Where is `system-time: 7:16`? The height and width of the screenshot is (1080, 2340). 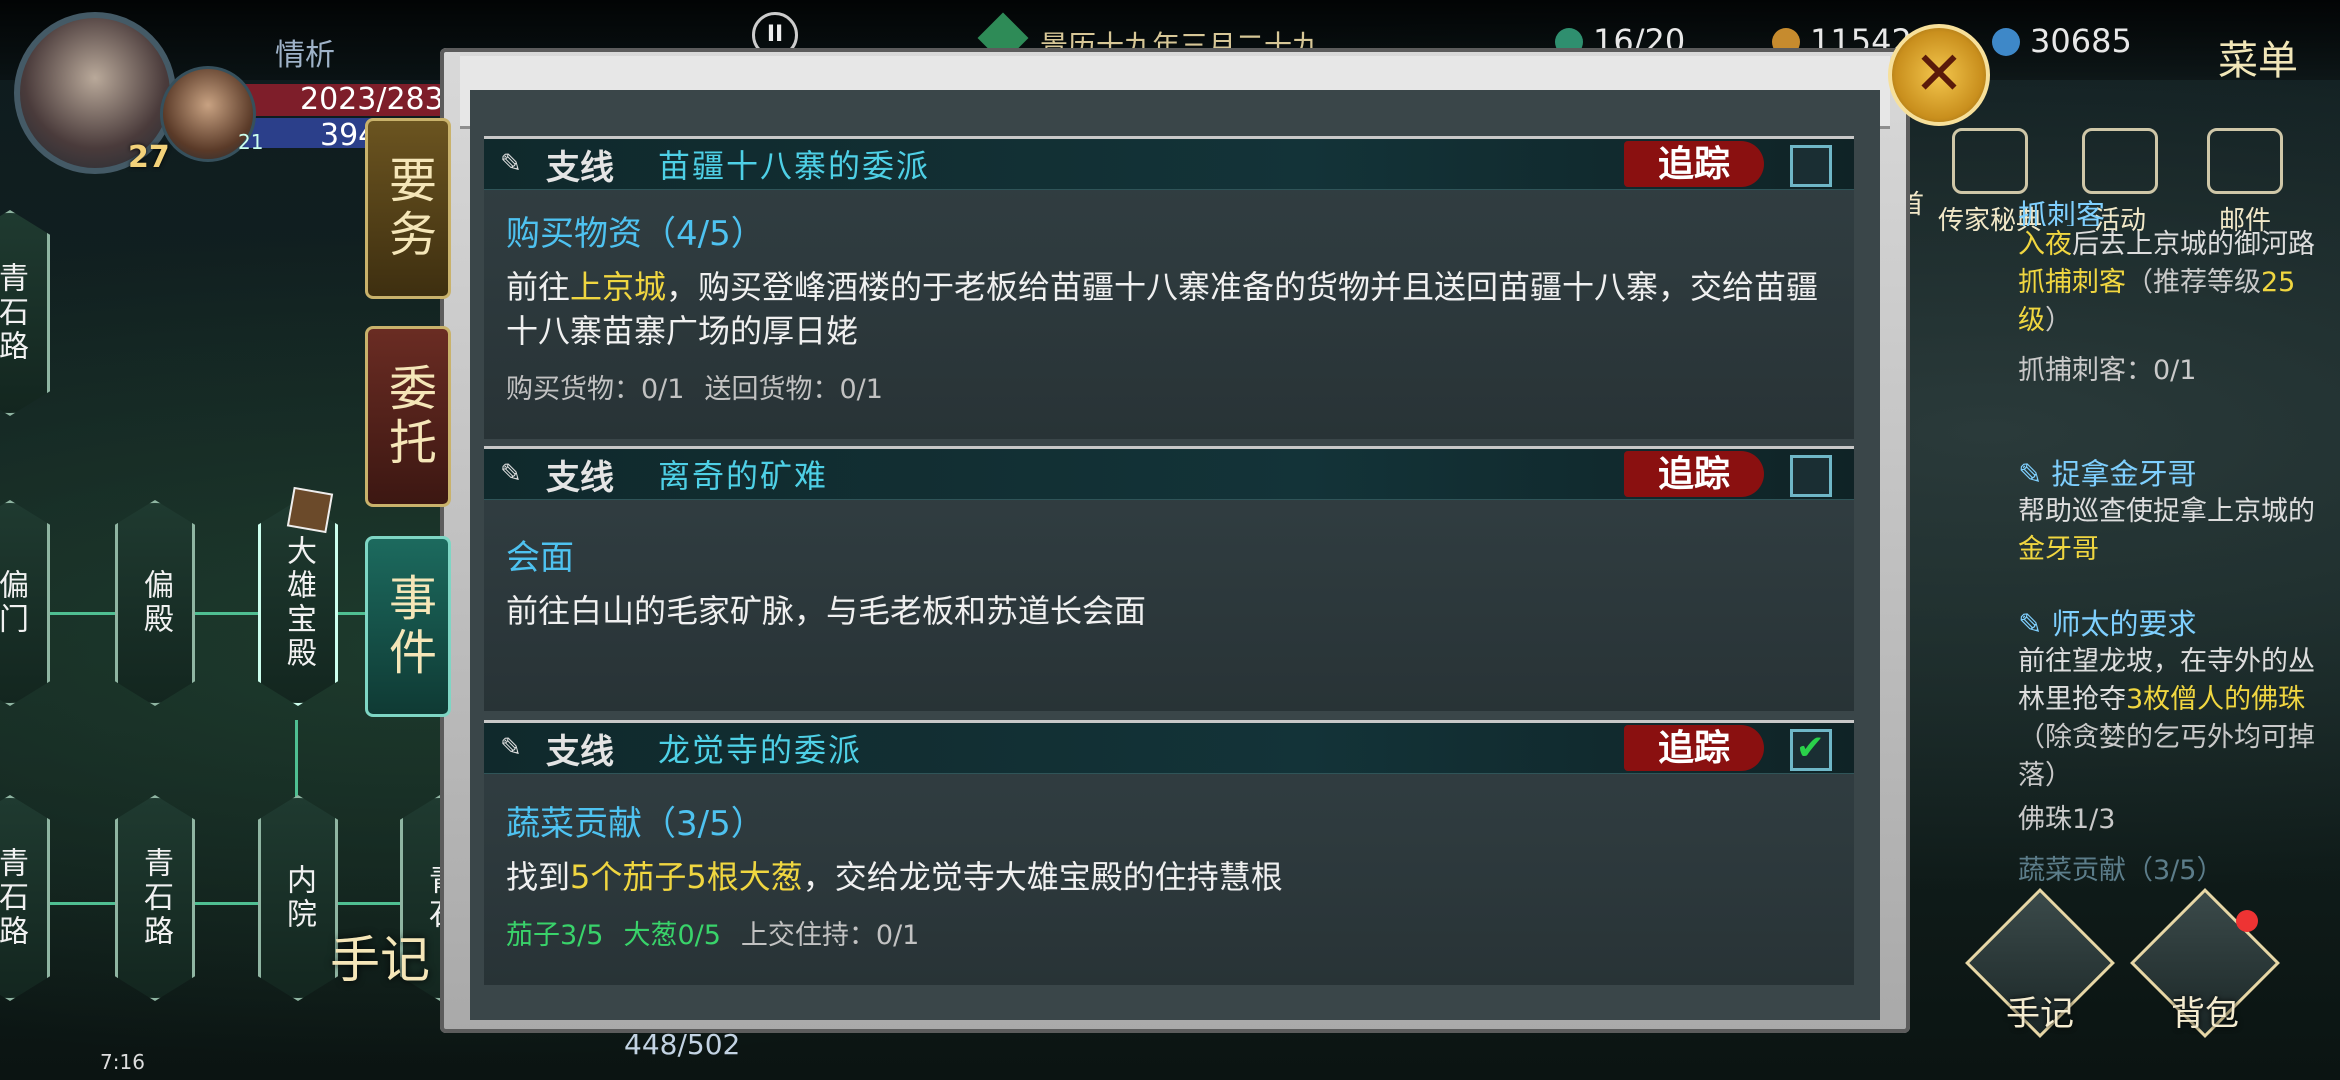 system-time: 7:16 is located at coordinates (122, 1062).